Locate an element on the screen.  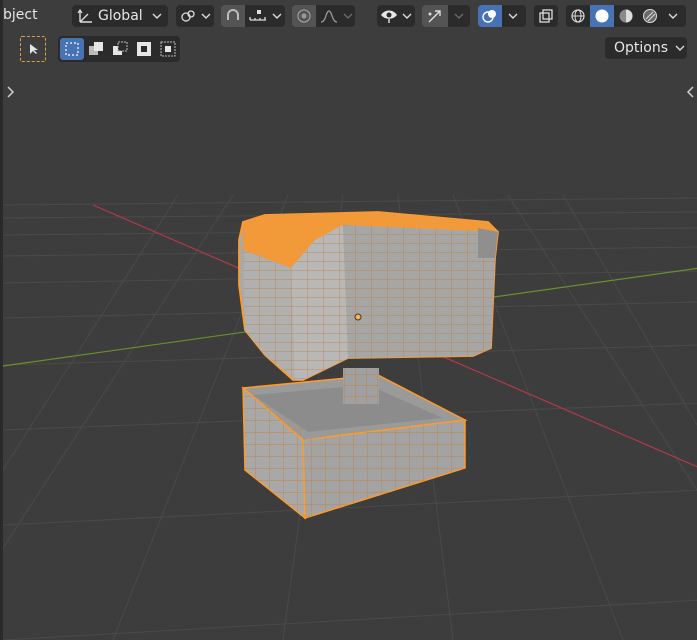
snap-group is located at coordinates (253, 16).